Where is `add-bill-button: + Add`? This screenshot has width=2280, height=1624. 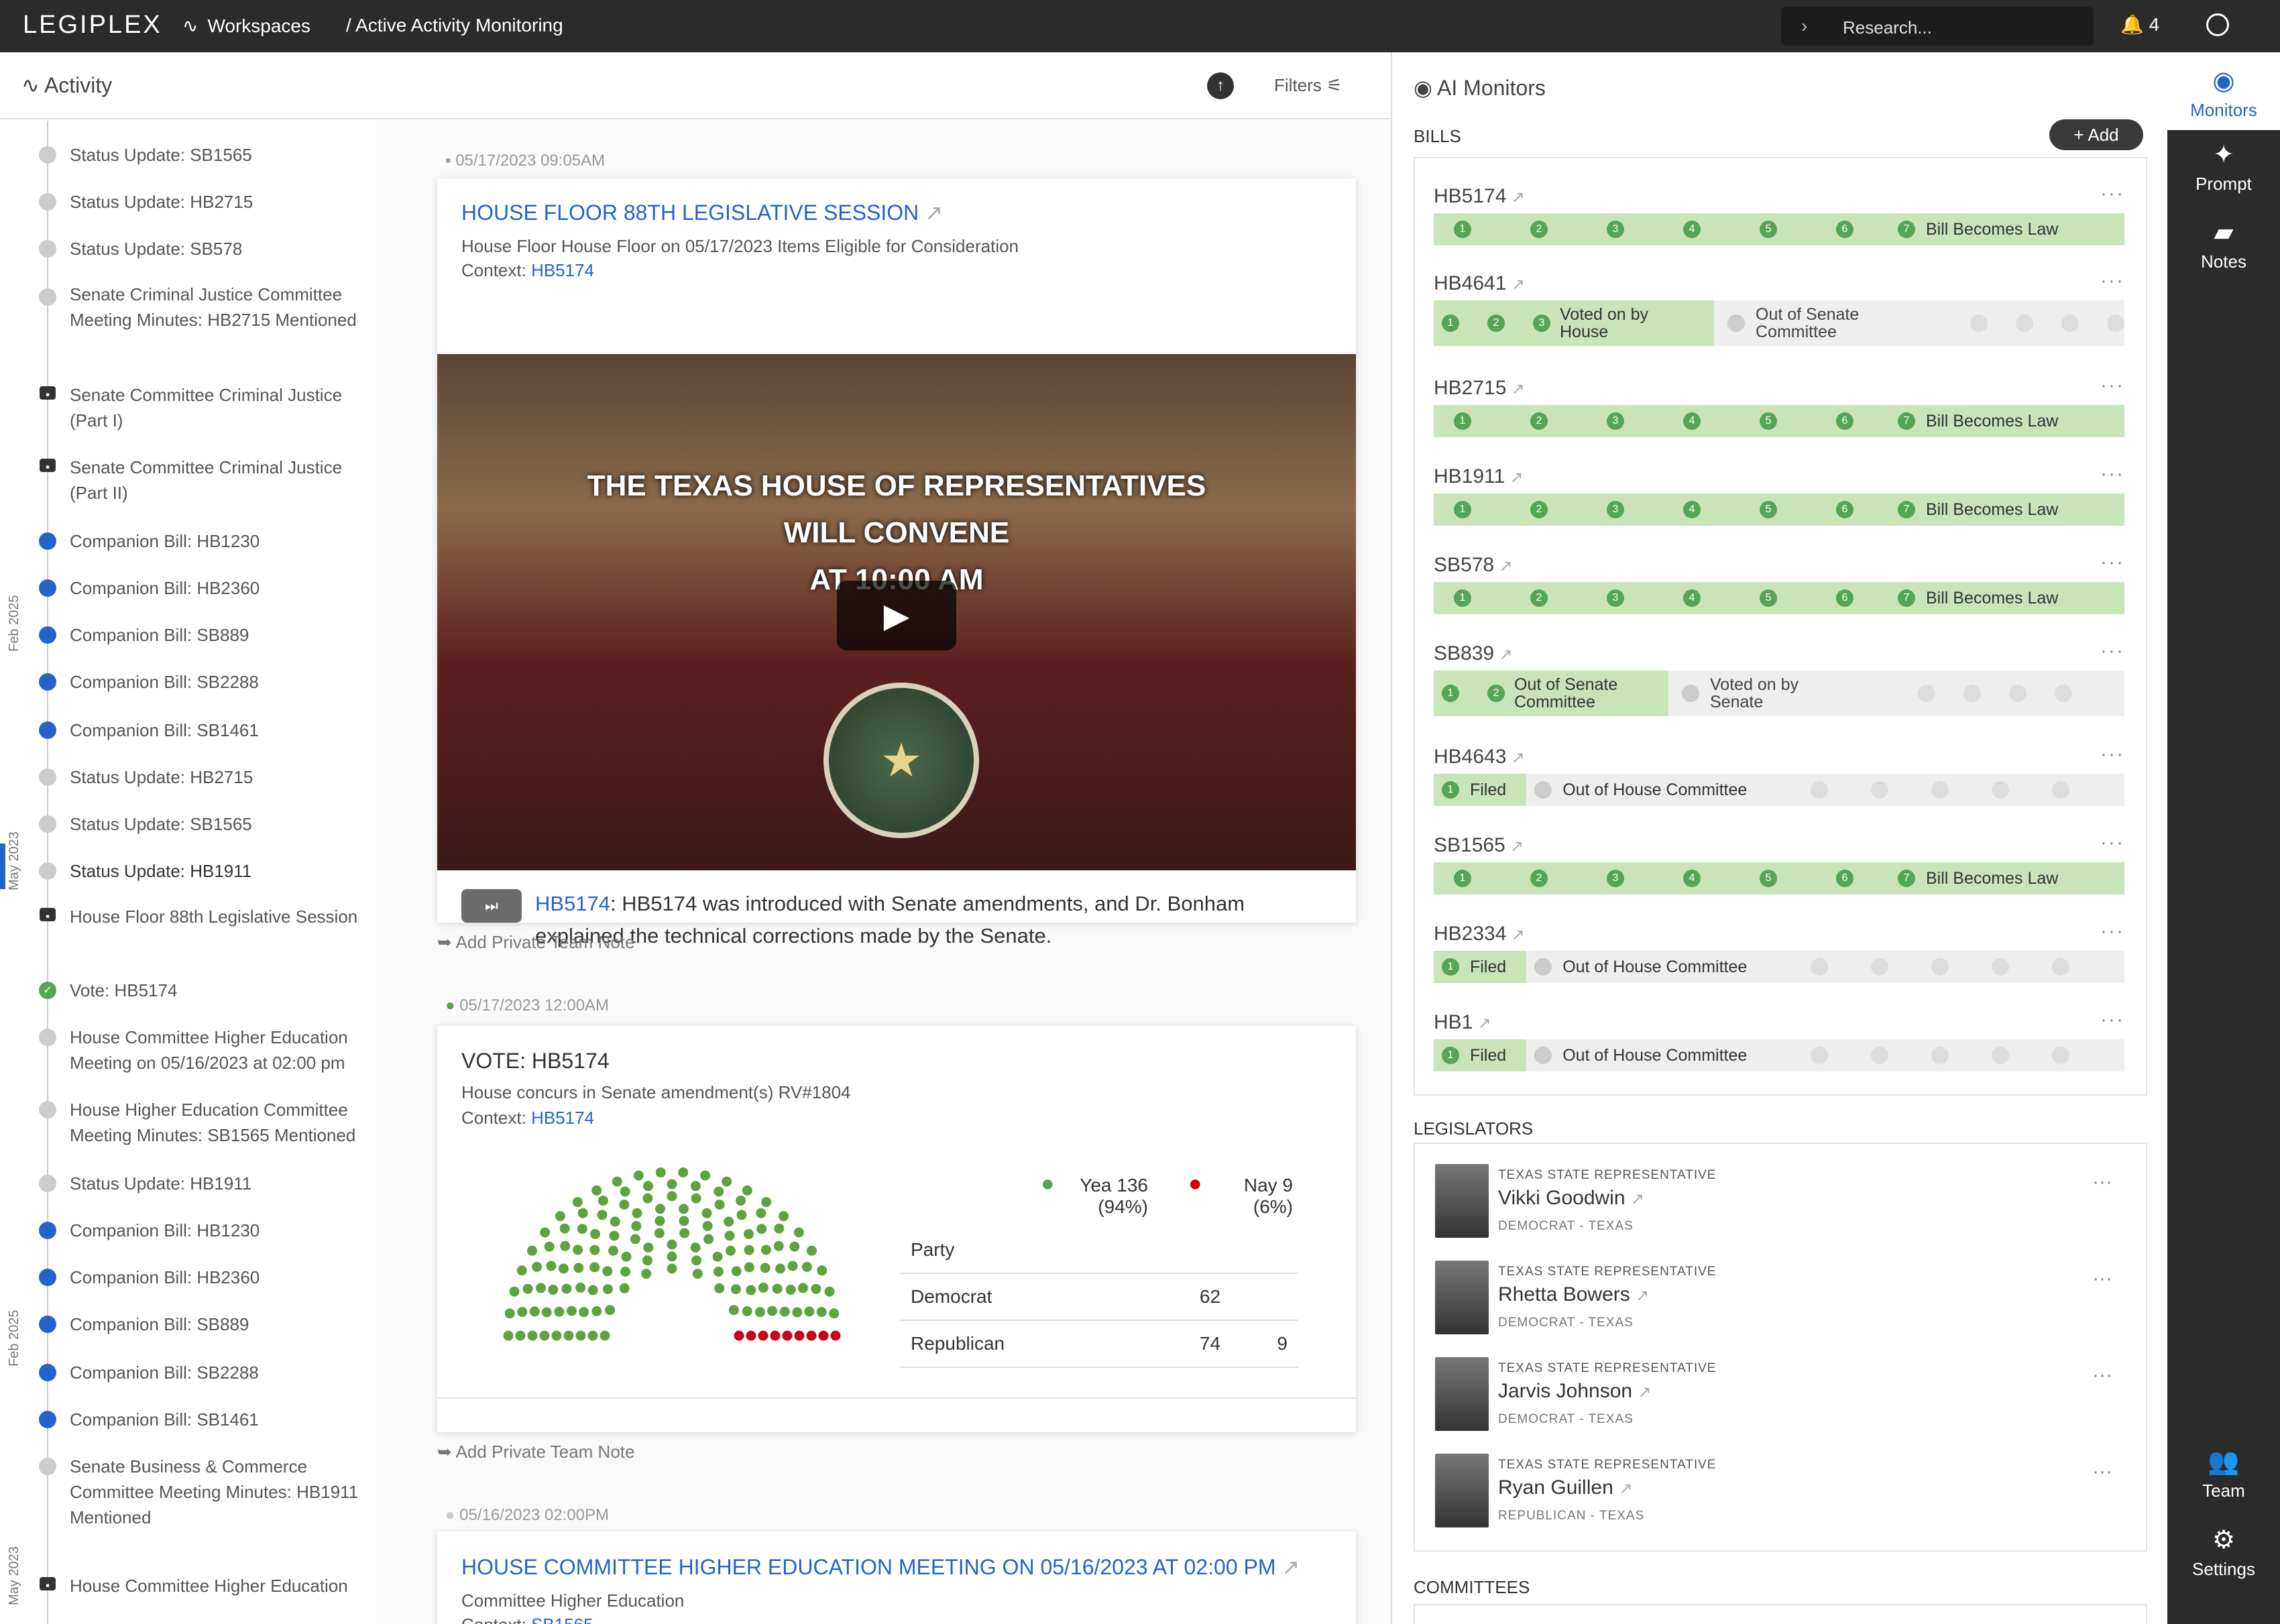
add-bill-button: + Add is located at coordinates (2096, 134).